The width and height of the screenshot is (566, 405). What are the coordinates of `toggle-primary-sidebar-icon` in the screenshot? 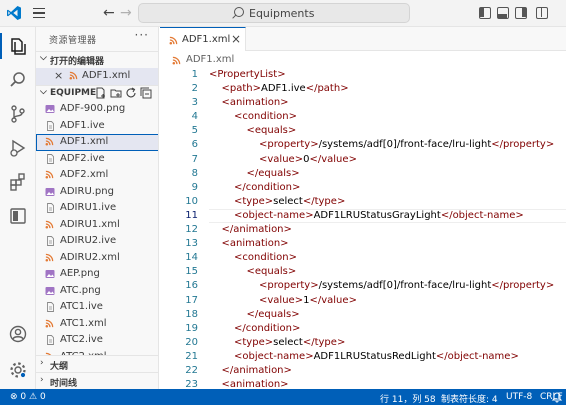 It's located at (485, 13).